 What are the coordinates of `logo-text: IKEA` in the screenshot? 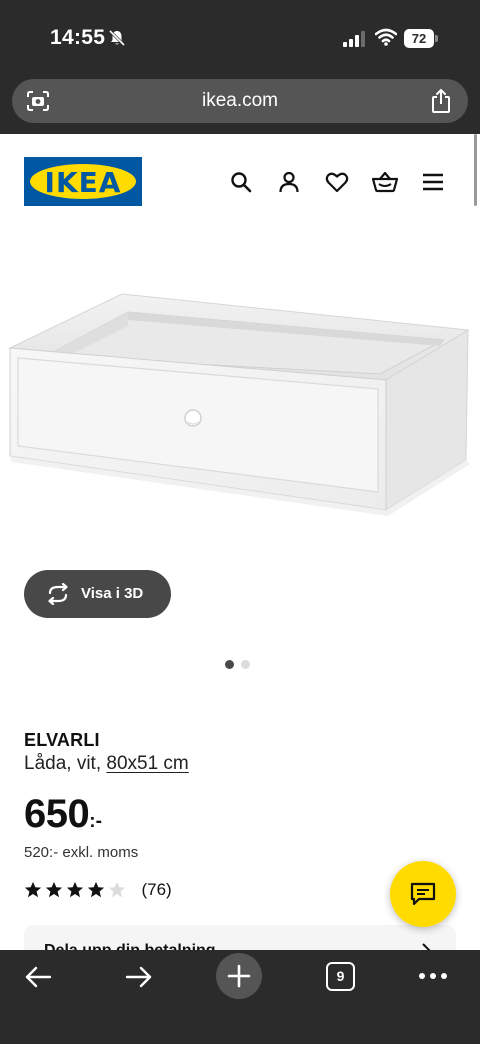 It's located at (83, 182).